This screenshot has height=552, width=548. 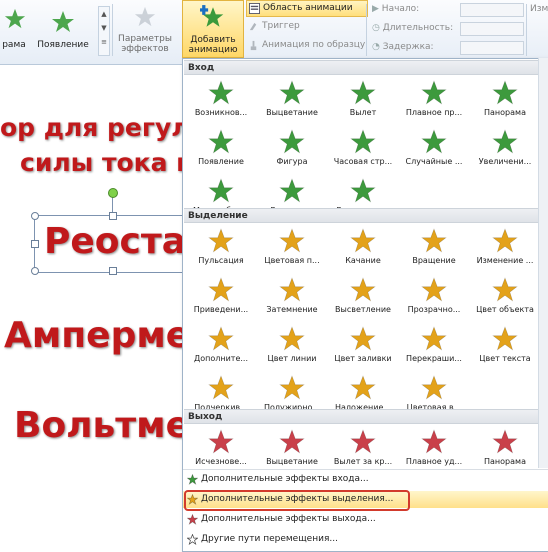 What do you see at coordinates (408, 47) in the screenshot?
I see `delay-label: Задержка:` at bounding box center [408, 47].